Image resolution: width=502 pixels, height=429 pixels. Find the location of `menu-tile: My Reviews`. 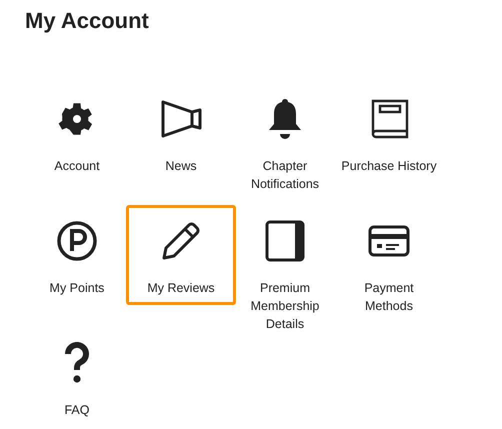

menu-tile: My Reviews is located at coordinates (181, 255).